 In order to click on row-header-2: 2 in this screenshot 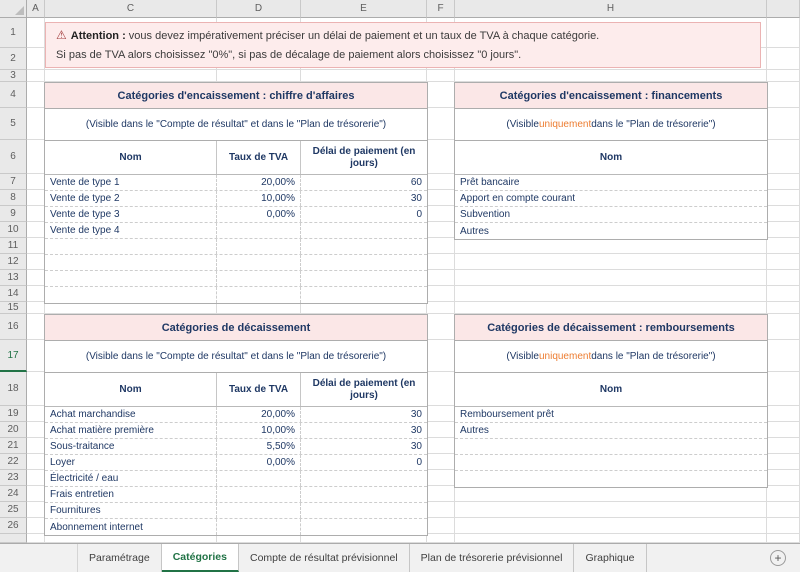, I will do `click(13, 59)`.